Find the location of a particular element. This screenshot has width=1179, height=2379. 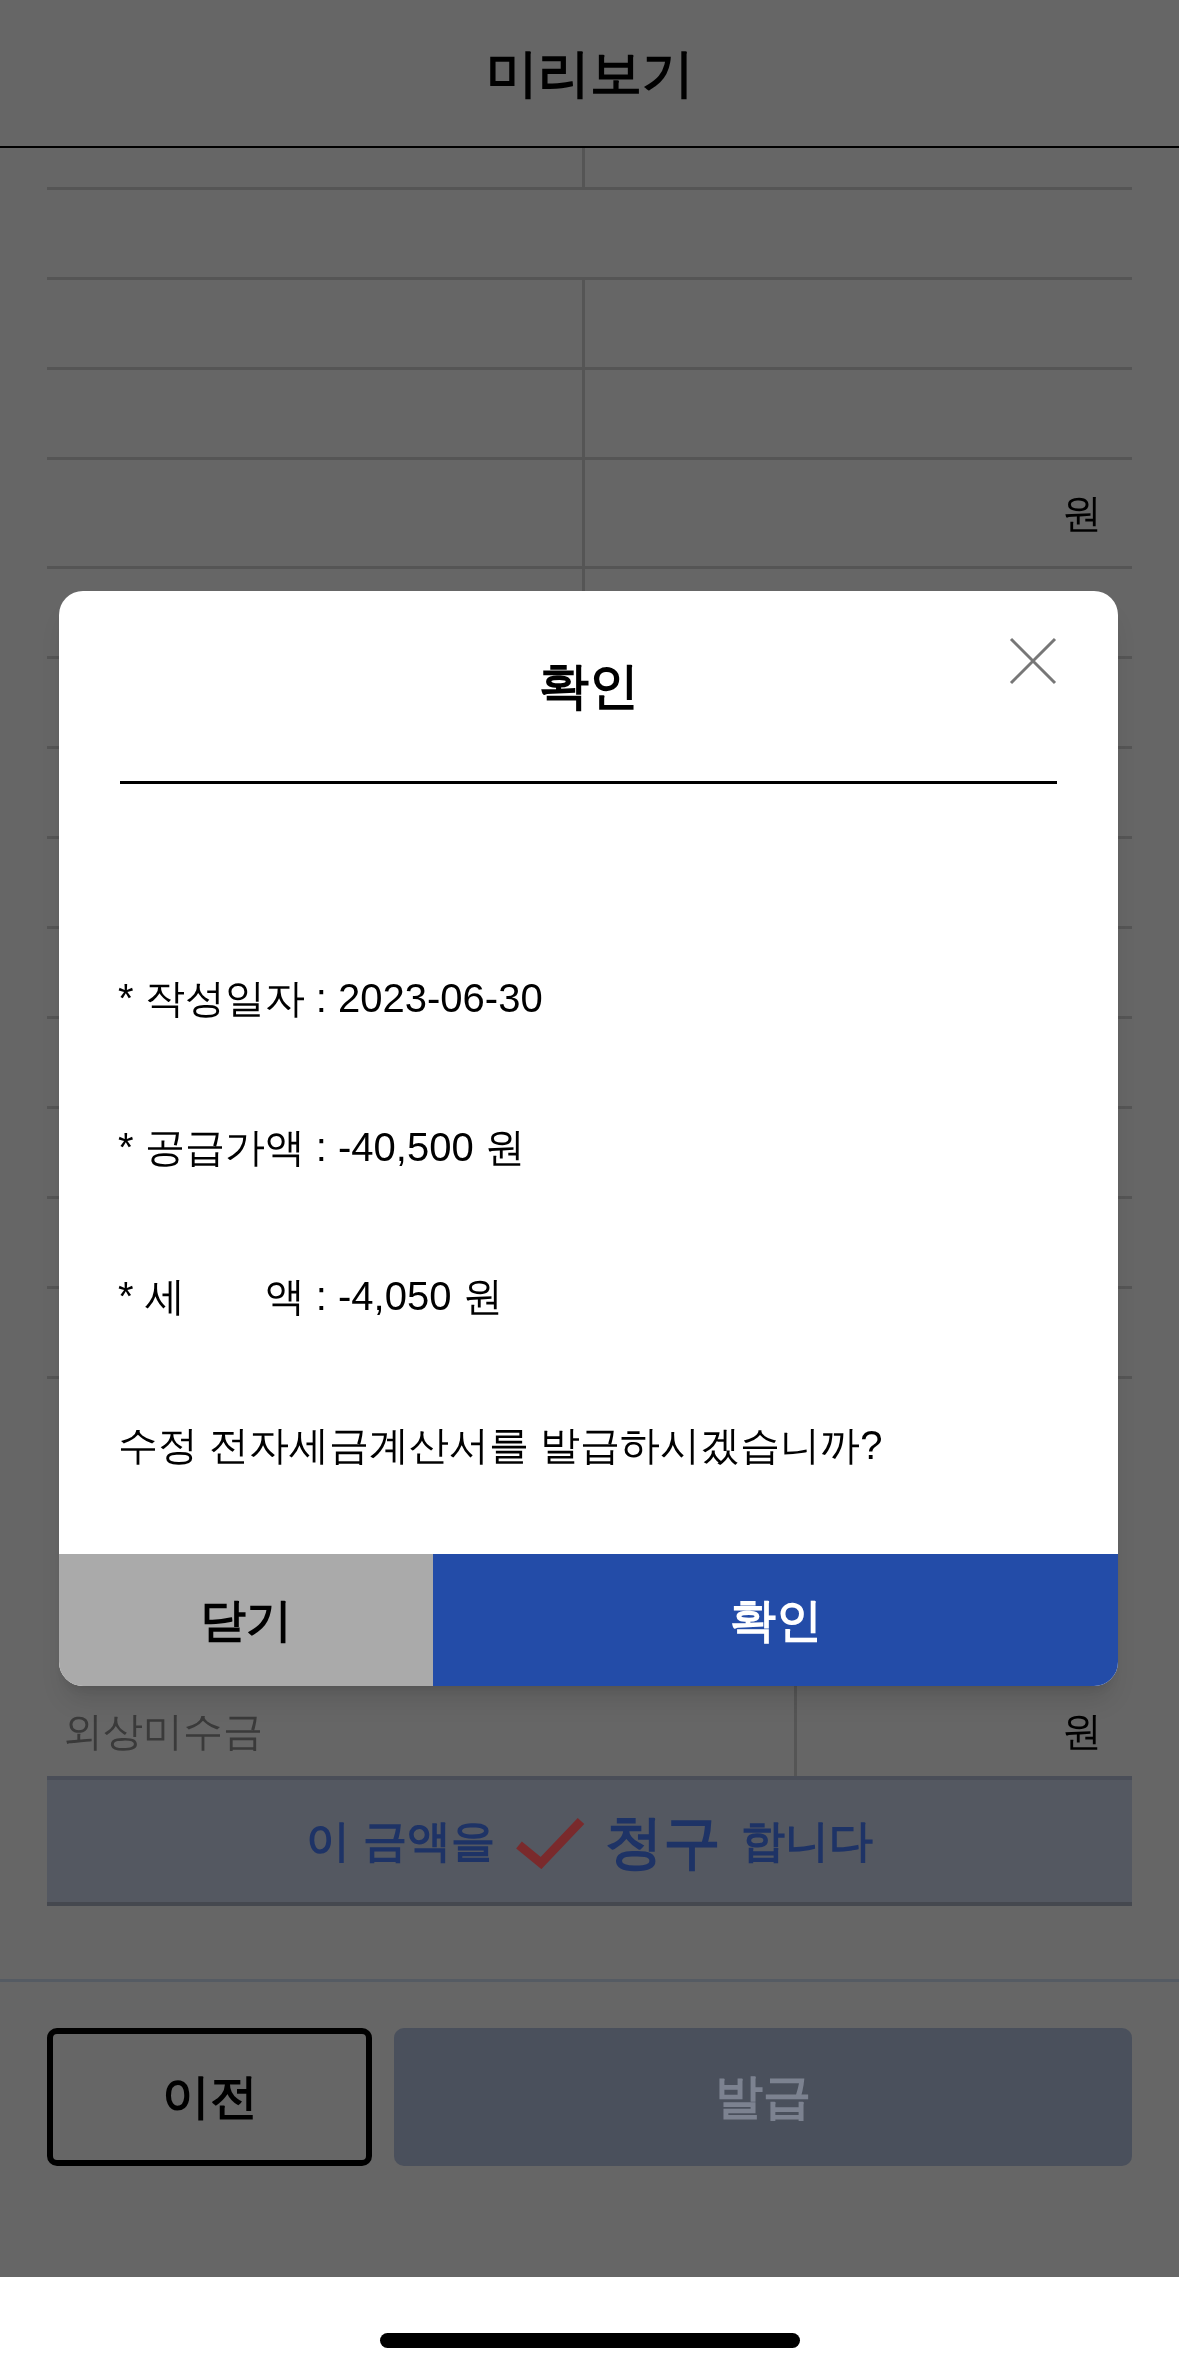

detail-line: * 공급가액 : -40,500 원 is located at coordinates (322, 1147).